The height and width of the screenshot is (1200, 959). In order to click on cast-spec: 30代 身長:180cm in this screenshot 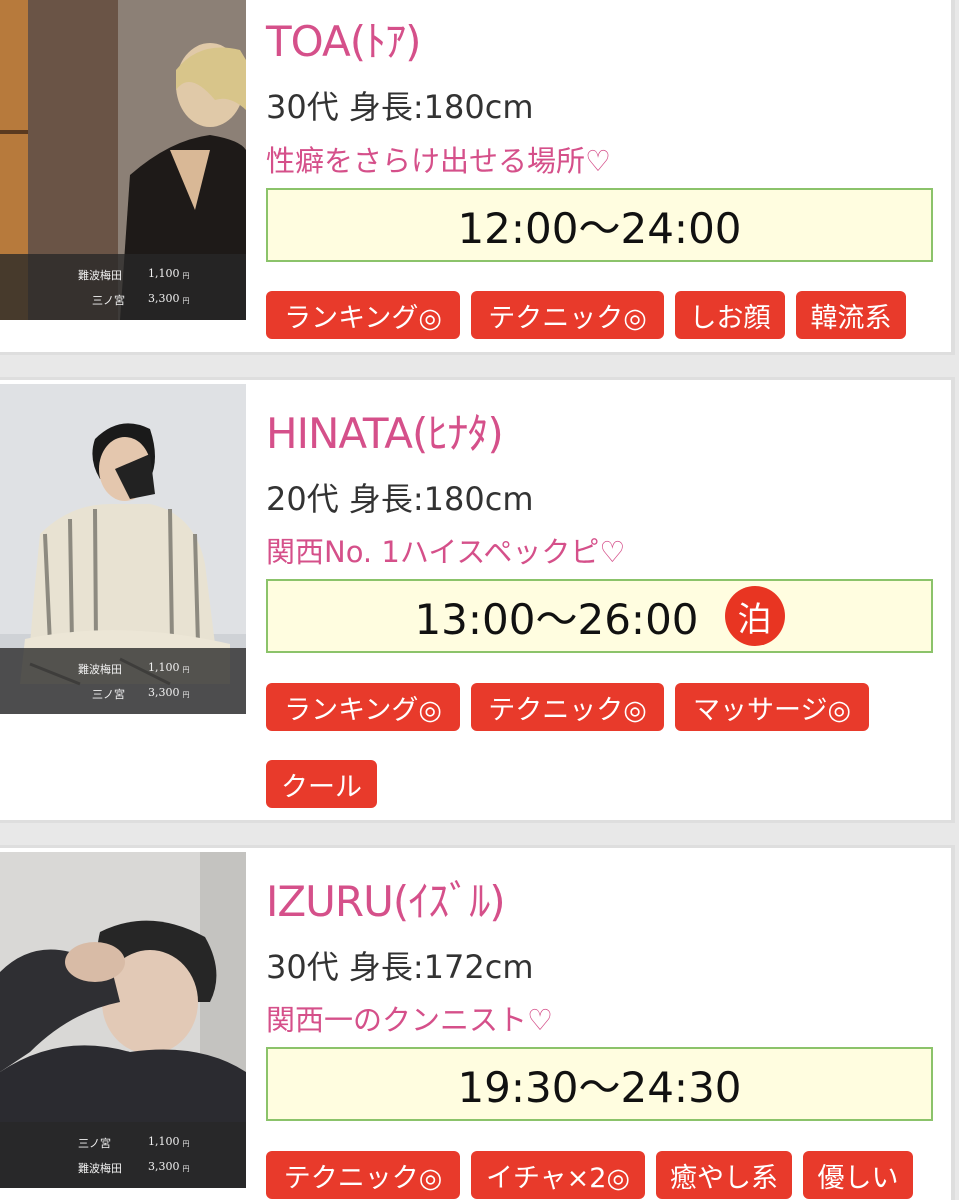, I will do `click(400, 107)`.